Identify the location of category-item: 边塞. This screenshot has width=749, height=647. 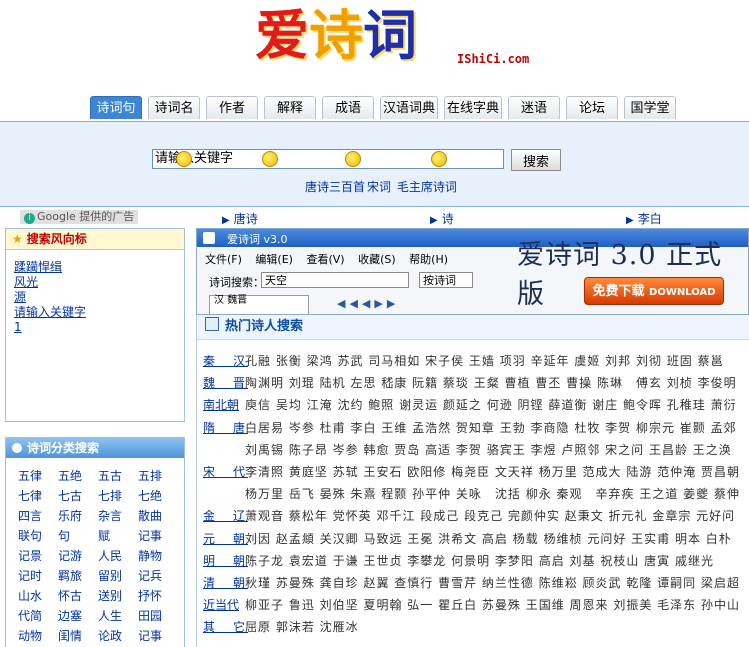
(78, 616).